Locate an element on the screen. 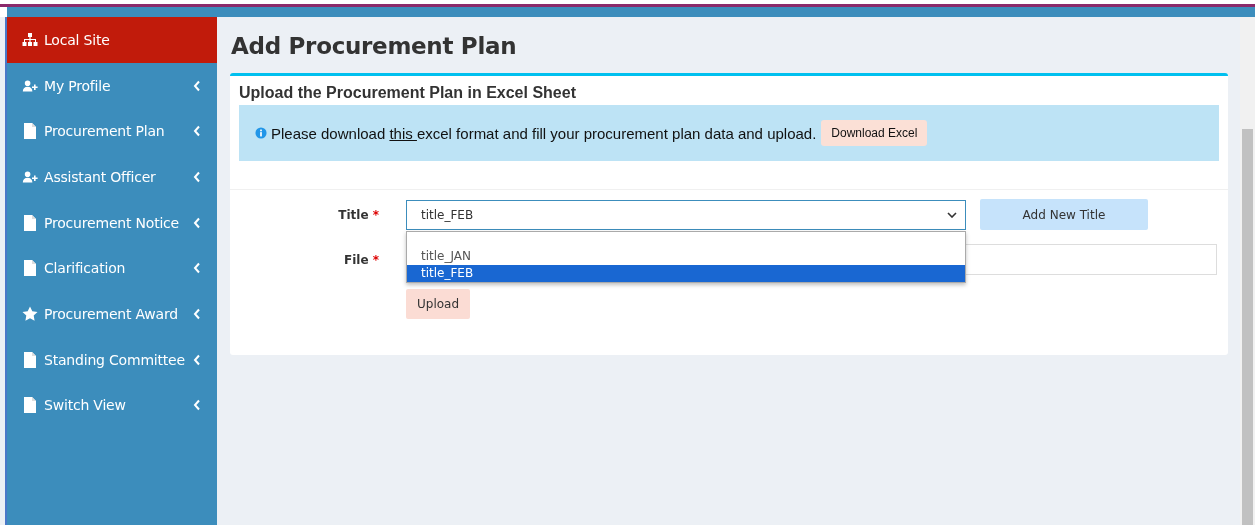 This screenshot has height=525, width=1255. title-label: Title * is located at coordinates (358, 214).